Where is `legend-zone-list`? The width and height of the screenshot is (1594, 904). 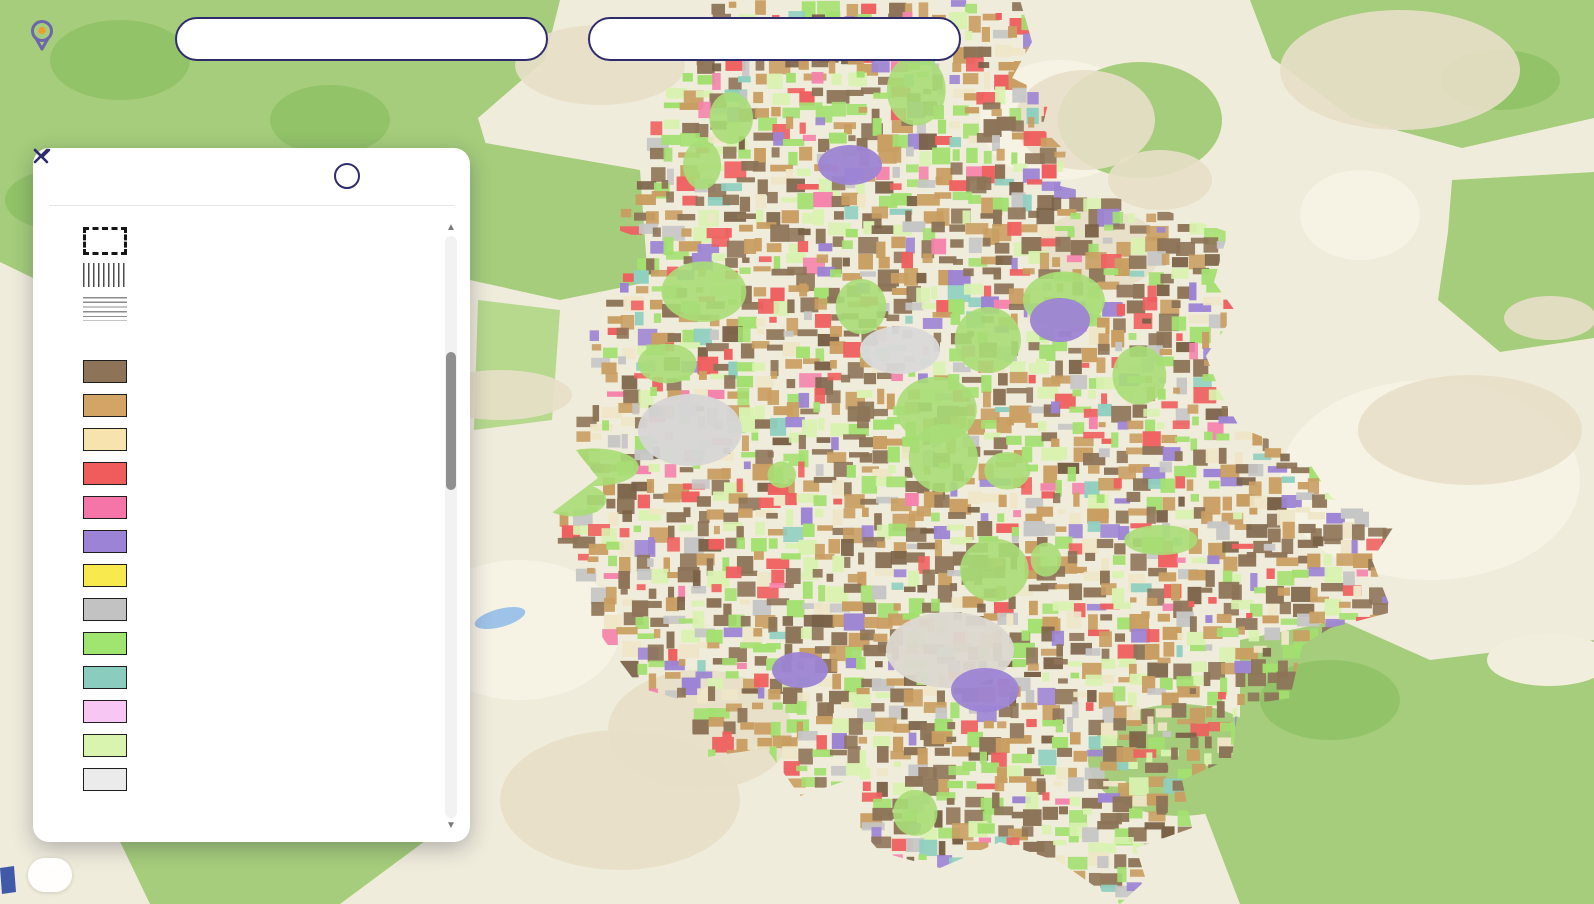
legend-zone-list is located at coordinates (259, 575).